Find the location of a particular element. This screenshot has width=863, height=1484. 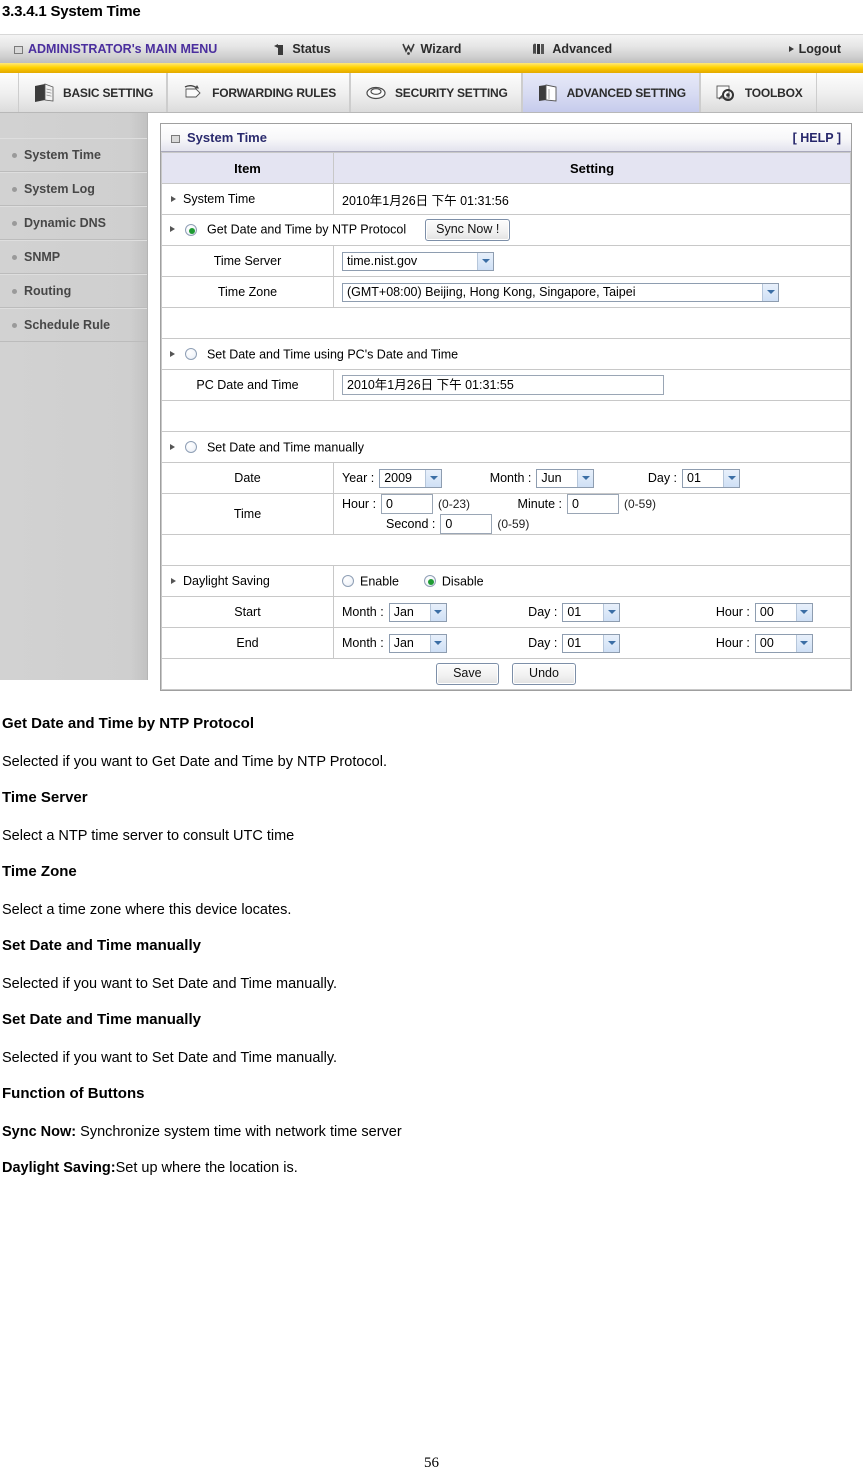

tab-label-security-setting: SECURITY SETTING is located at coordinates (451, 92).